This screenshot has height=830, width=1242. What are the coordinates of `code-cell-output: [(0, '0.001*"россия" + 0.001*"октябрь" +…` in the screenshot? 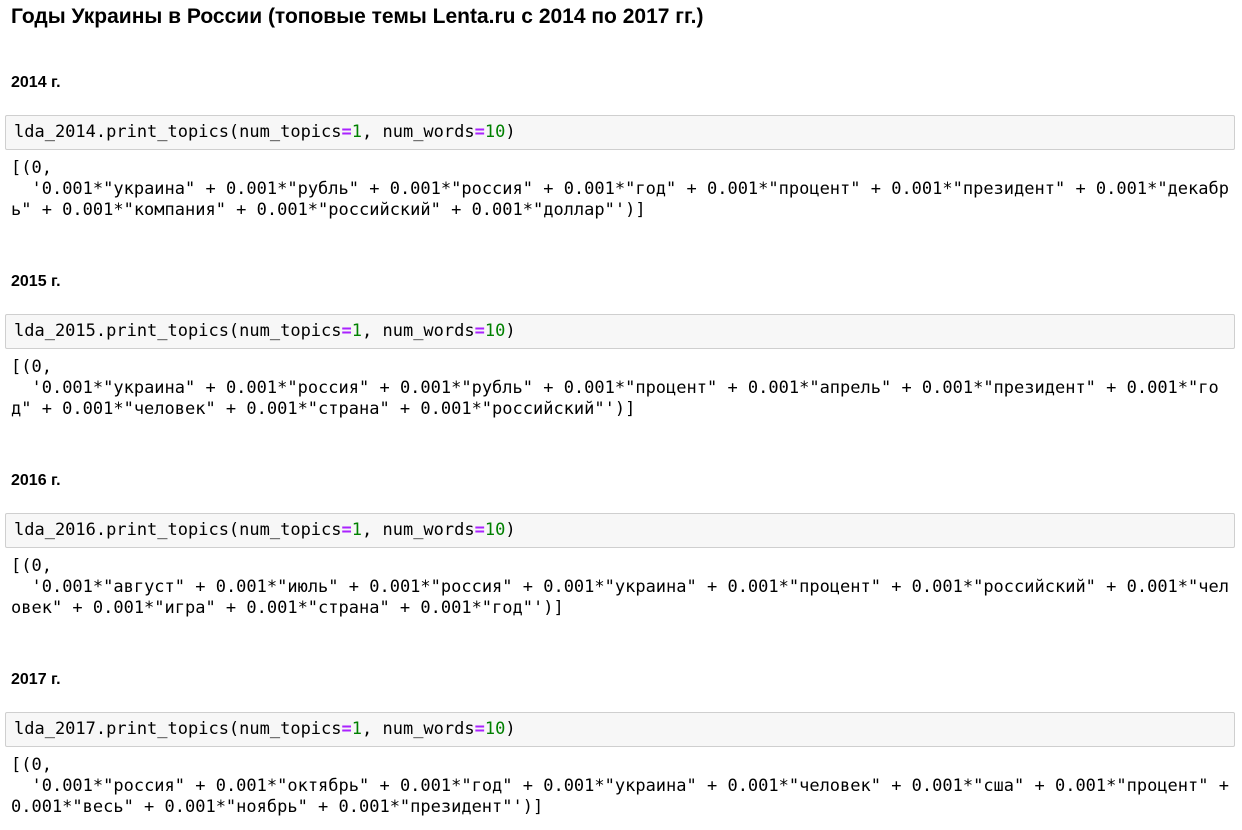 It's located at (620, 786).